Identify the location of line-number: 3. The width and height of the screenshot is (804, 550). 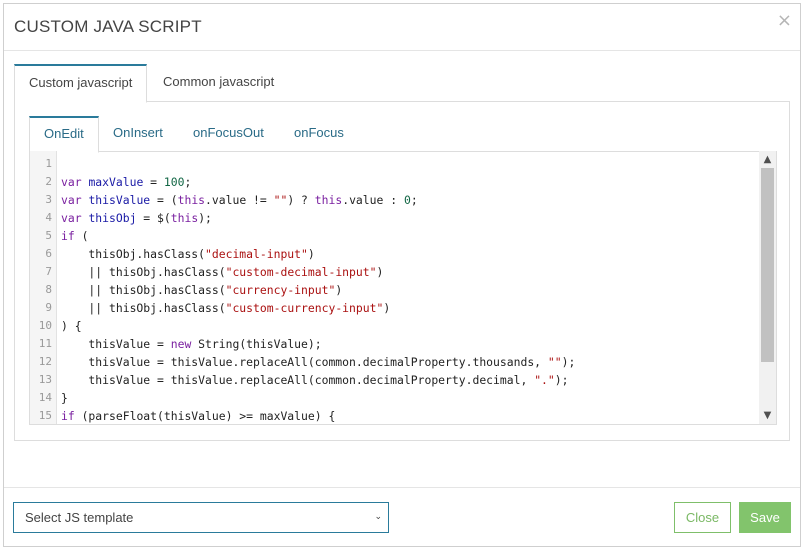
(48, 199).